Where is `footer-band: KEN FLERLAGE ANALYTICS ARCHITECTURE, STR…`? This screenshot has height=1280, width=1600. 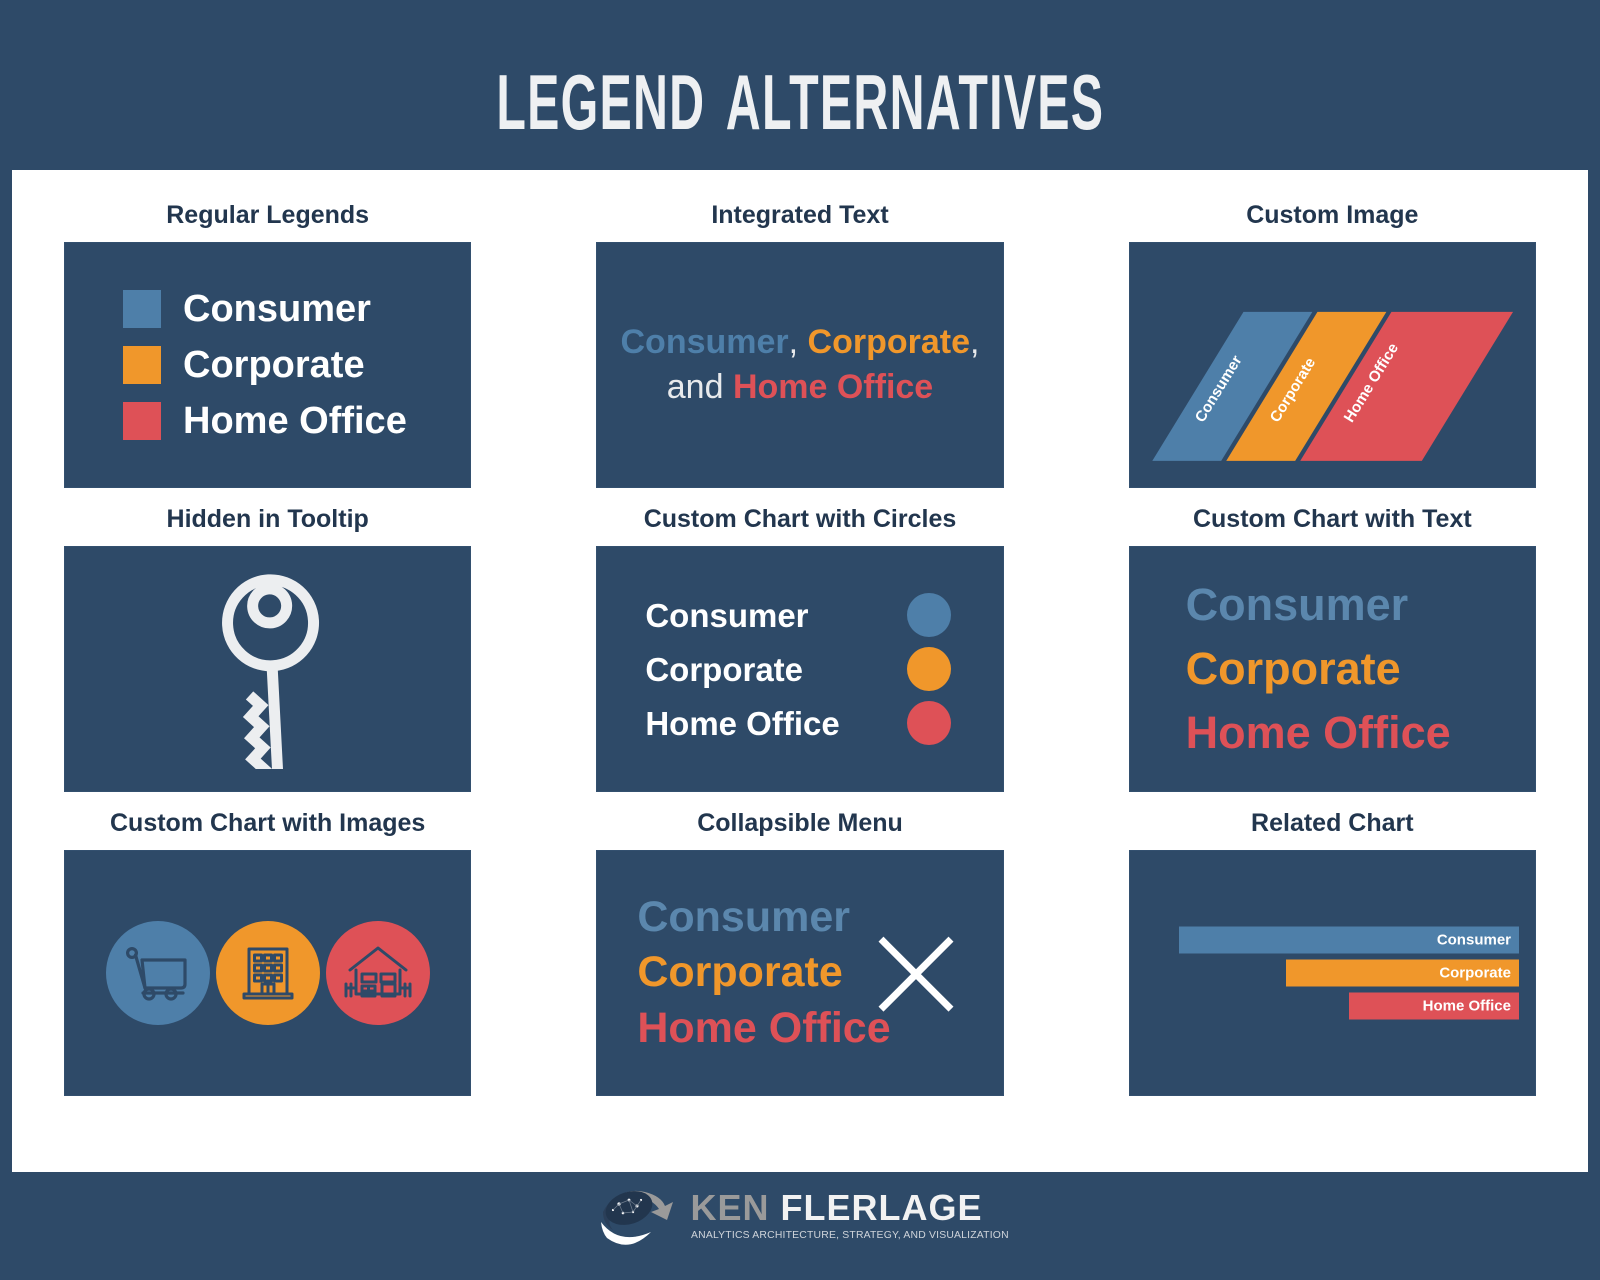 footer-band: KEN FLERLAGE ANALYTICS ARCHITECTURE, STR… is located at coordinates (800, 1215).